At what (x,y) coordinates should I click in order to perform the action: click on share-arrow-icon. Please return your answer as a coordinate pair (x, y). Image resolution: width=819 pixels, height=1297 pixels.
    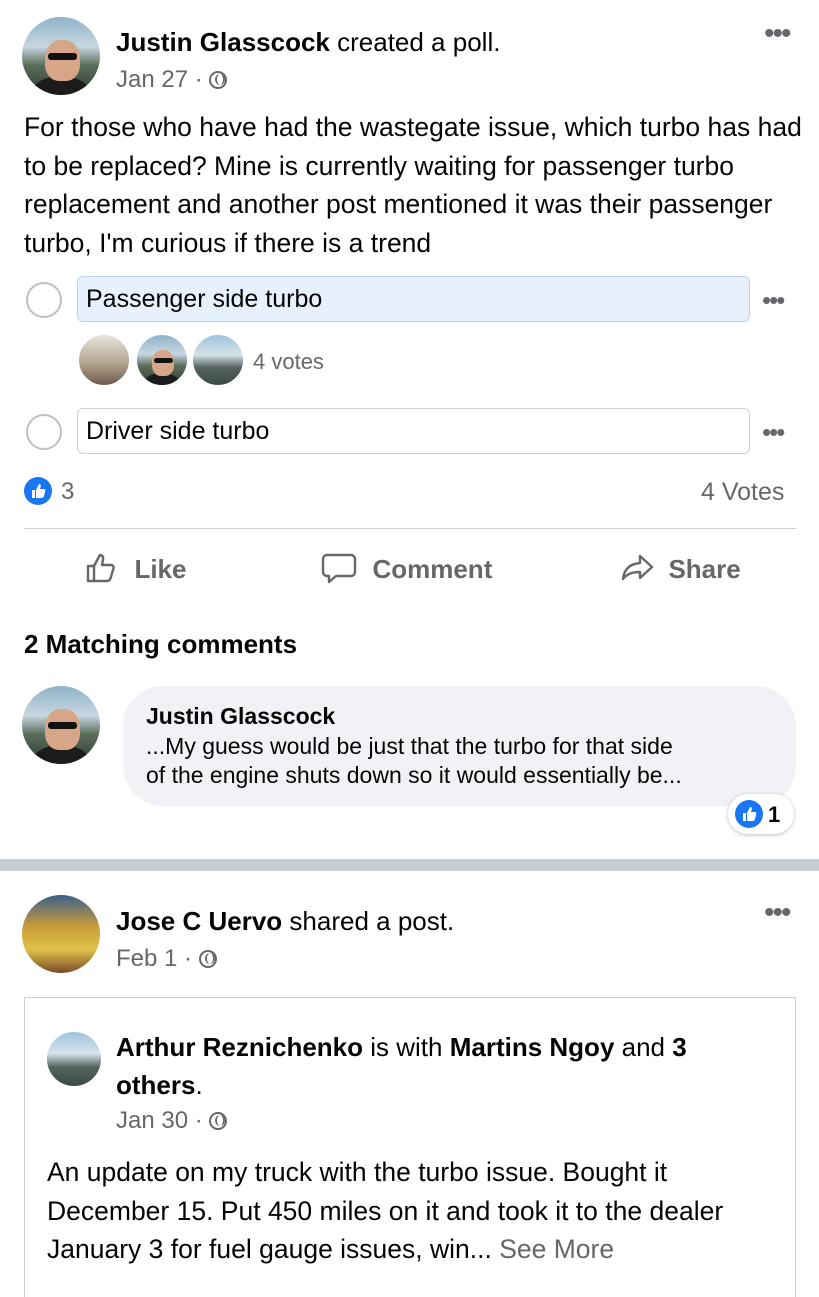
    Looking at the image, I should click on (637, 567).